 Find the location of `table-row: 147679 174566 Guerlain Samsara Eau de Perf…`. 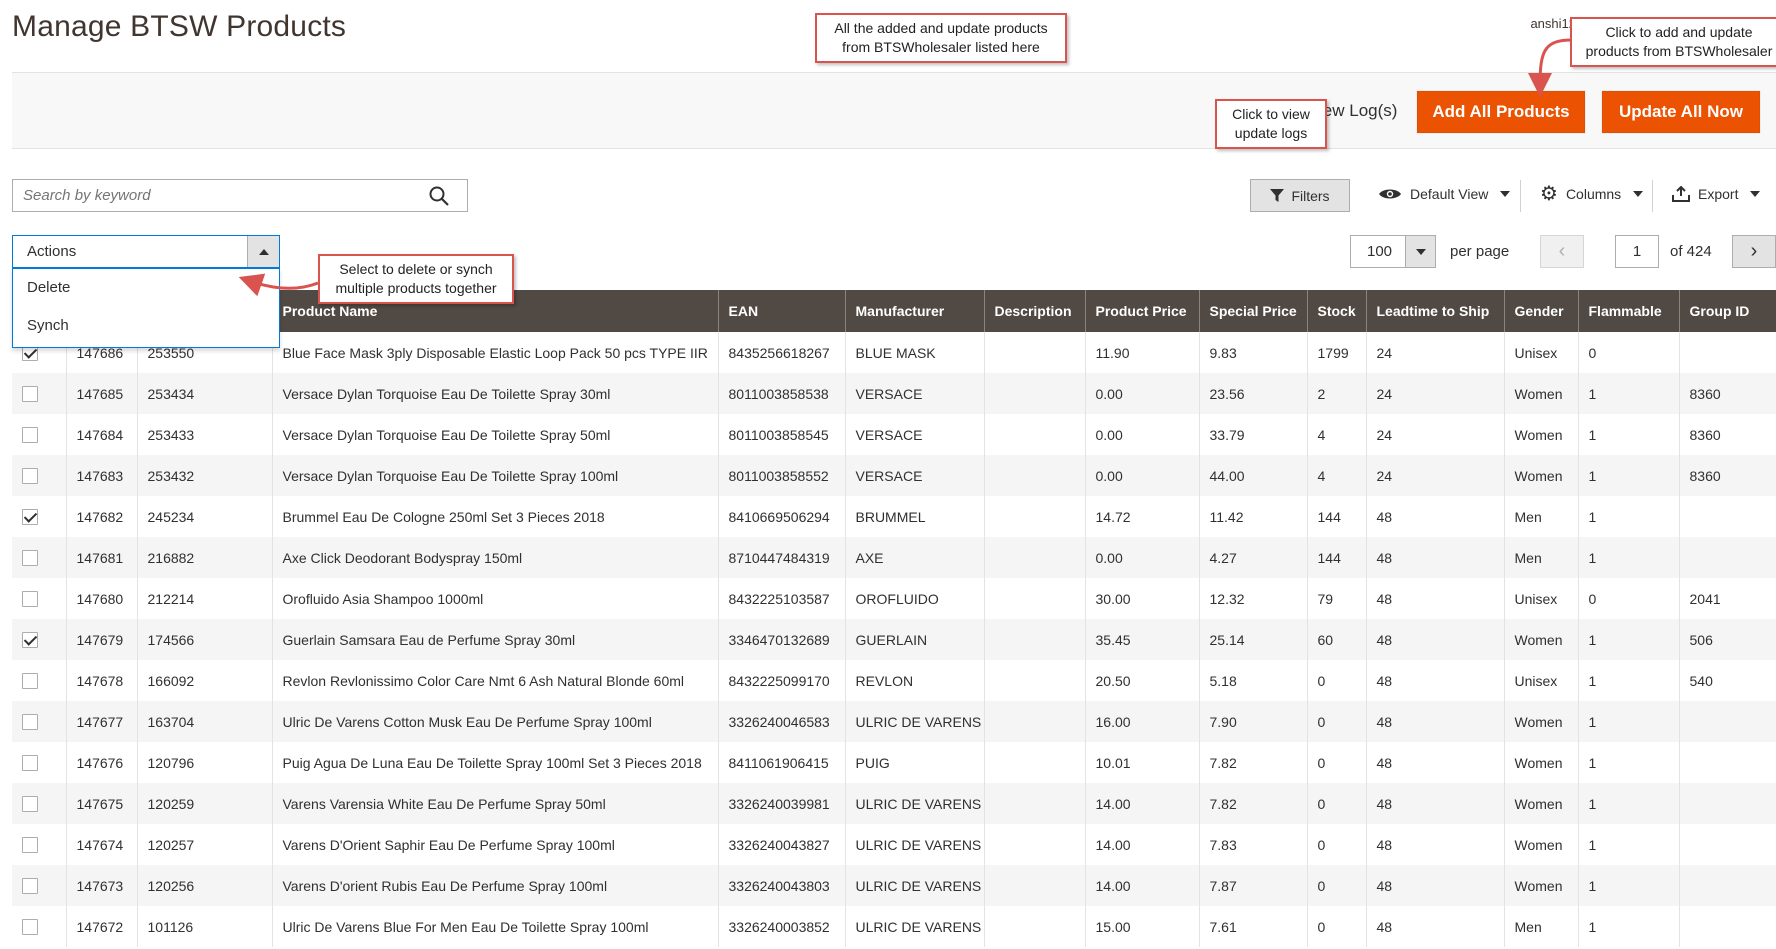

table-row: 147679 174566 Guerlain Samsara Eau de Perf… is located at coordinates (894, 639).